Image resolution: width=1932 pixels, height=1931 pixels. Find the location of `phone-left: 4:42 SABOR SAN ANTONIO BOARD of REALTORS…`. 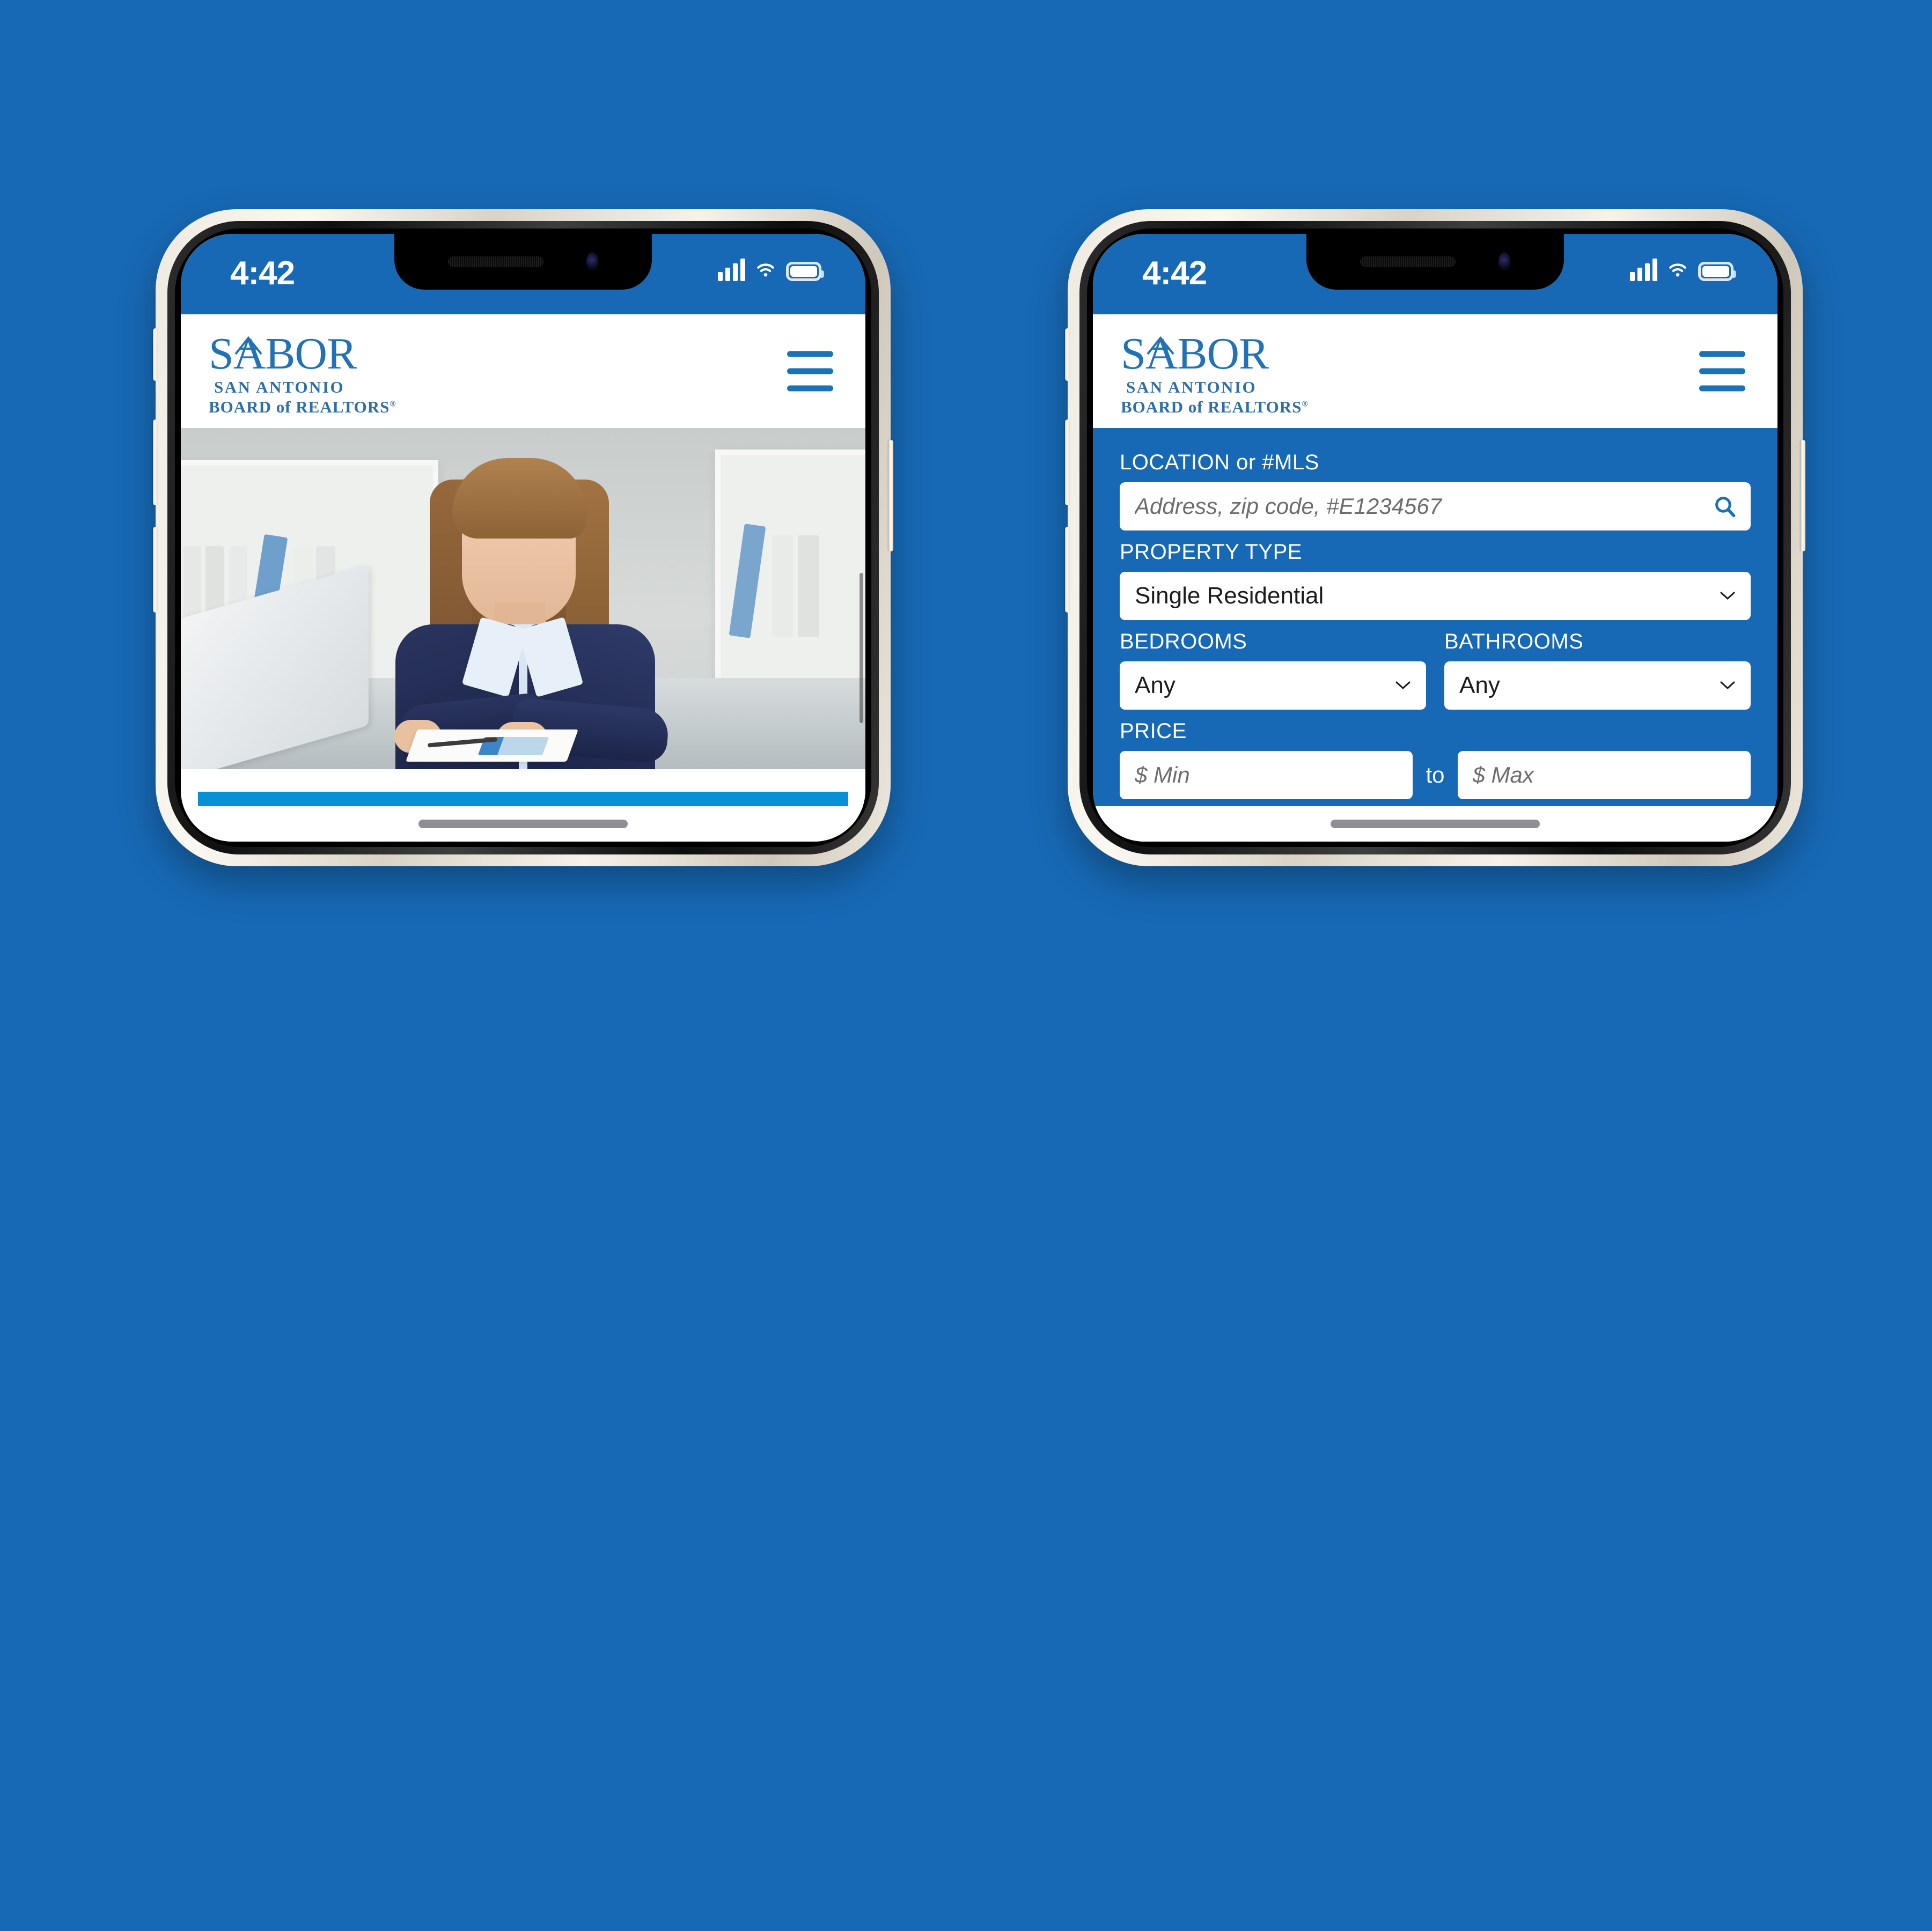

phone-left: 4:42 SABOR SAN ANTONIO BOARD of REALTORS… is located at coordinates (523, 537).